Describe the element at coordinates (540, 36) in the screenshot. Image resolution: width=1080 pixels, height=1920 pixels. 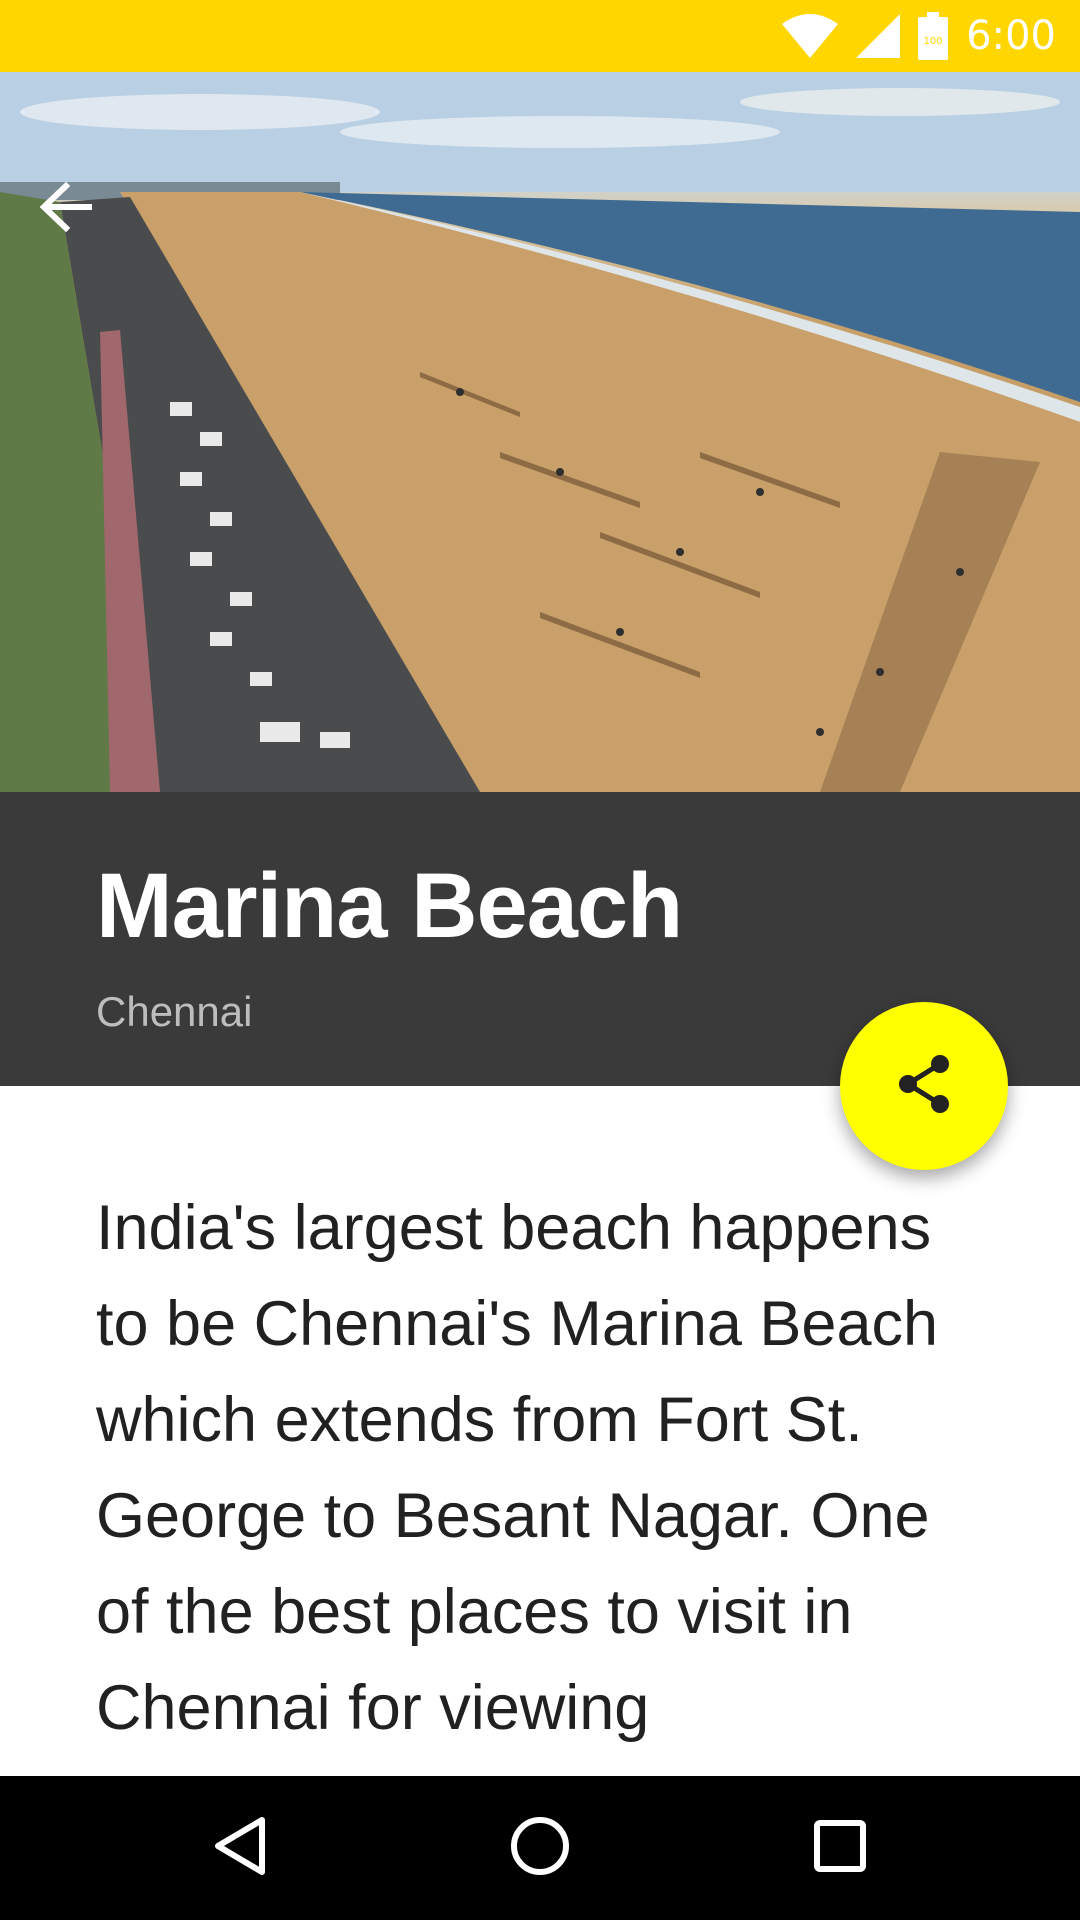
I see `status-bar: 100 6:00` at that location.